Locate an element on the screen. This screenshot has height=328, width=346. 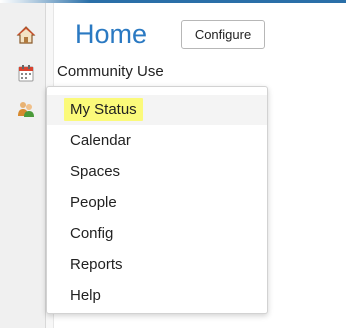
menu-item-config: Config is located at coordinates (157, 234).